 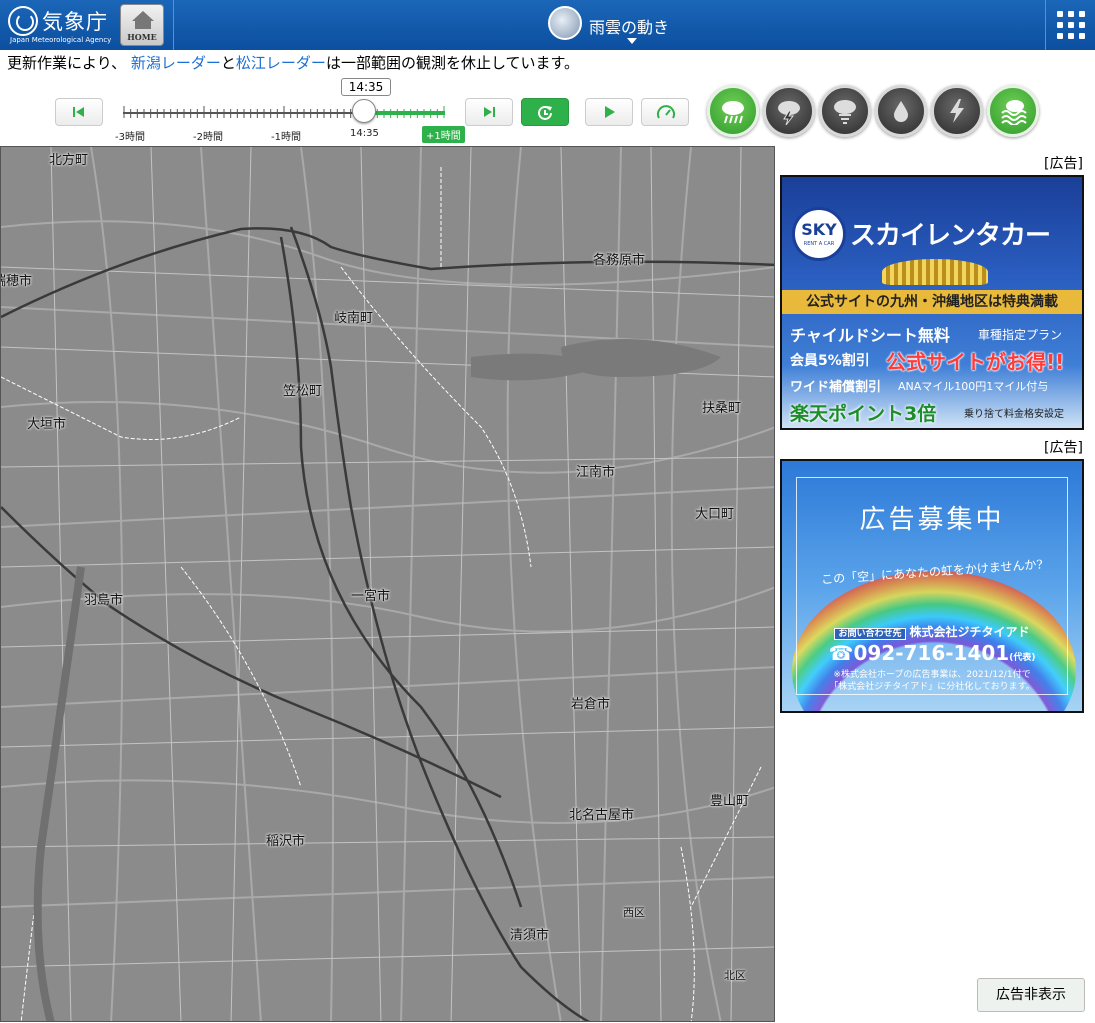 I want to click on tornado-cloud-icon, so click(x=845, y=112).